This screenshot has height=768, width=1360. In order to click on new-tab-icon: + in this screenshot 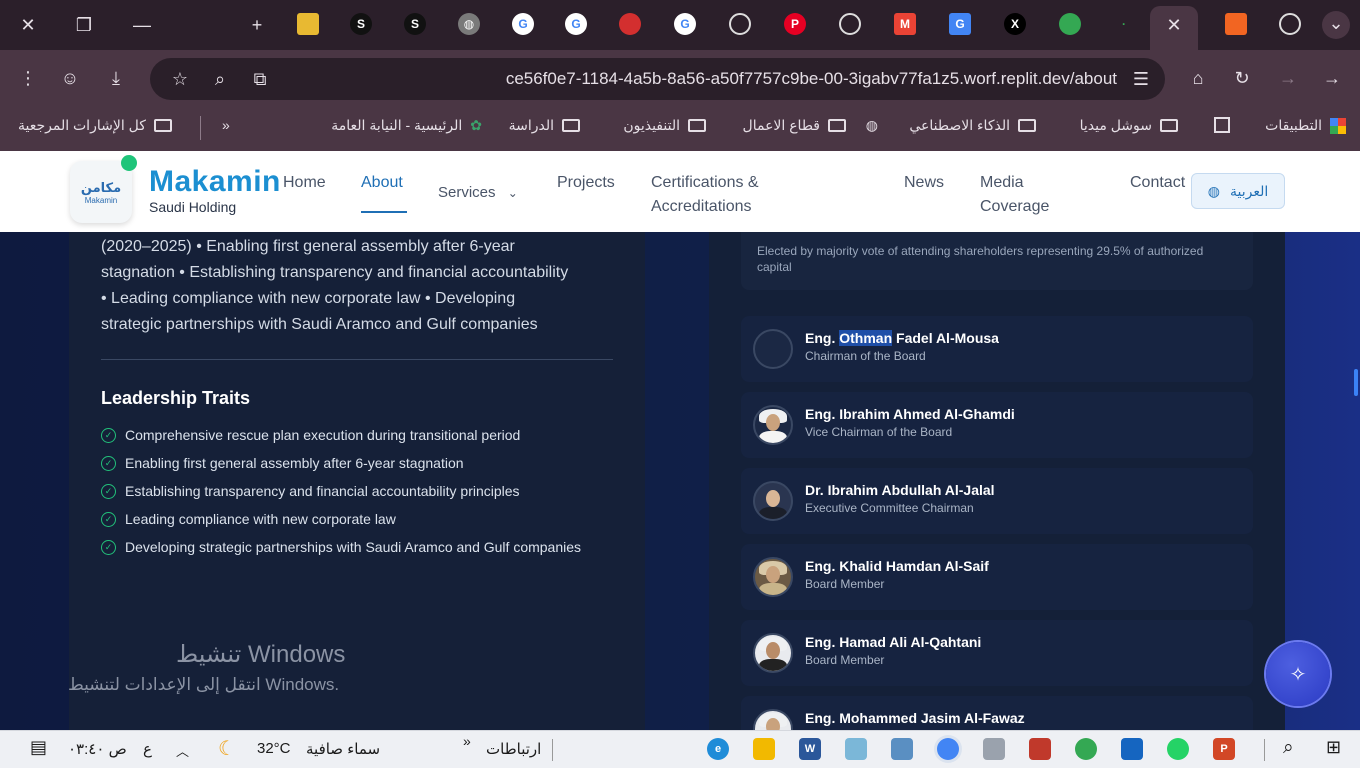, I will do `click(257, 25)`.